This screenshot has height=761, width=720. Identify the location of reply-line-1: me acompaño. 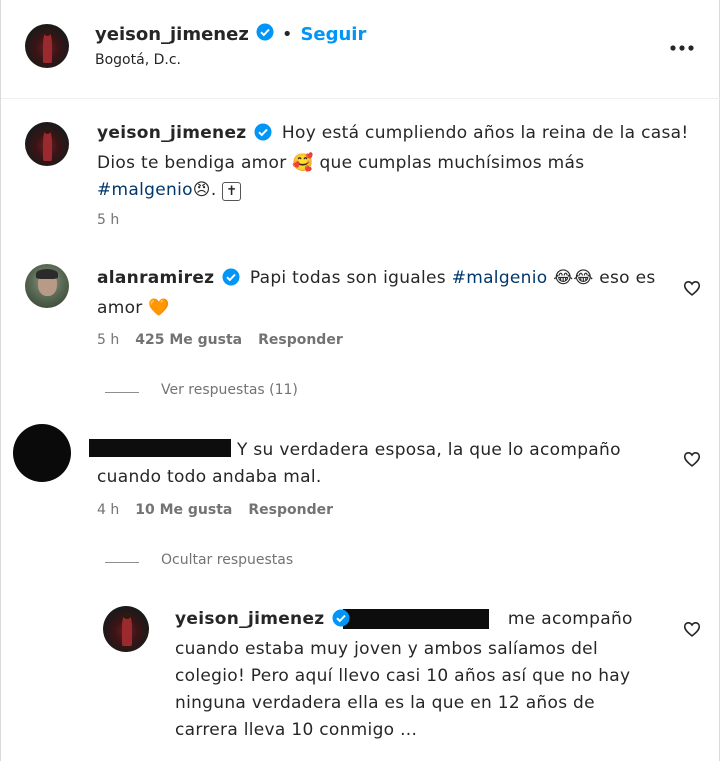
(570, 619).